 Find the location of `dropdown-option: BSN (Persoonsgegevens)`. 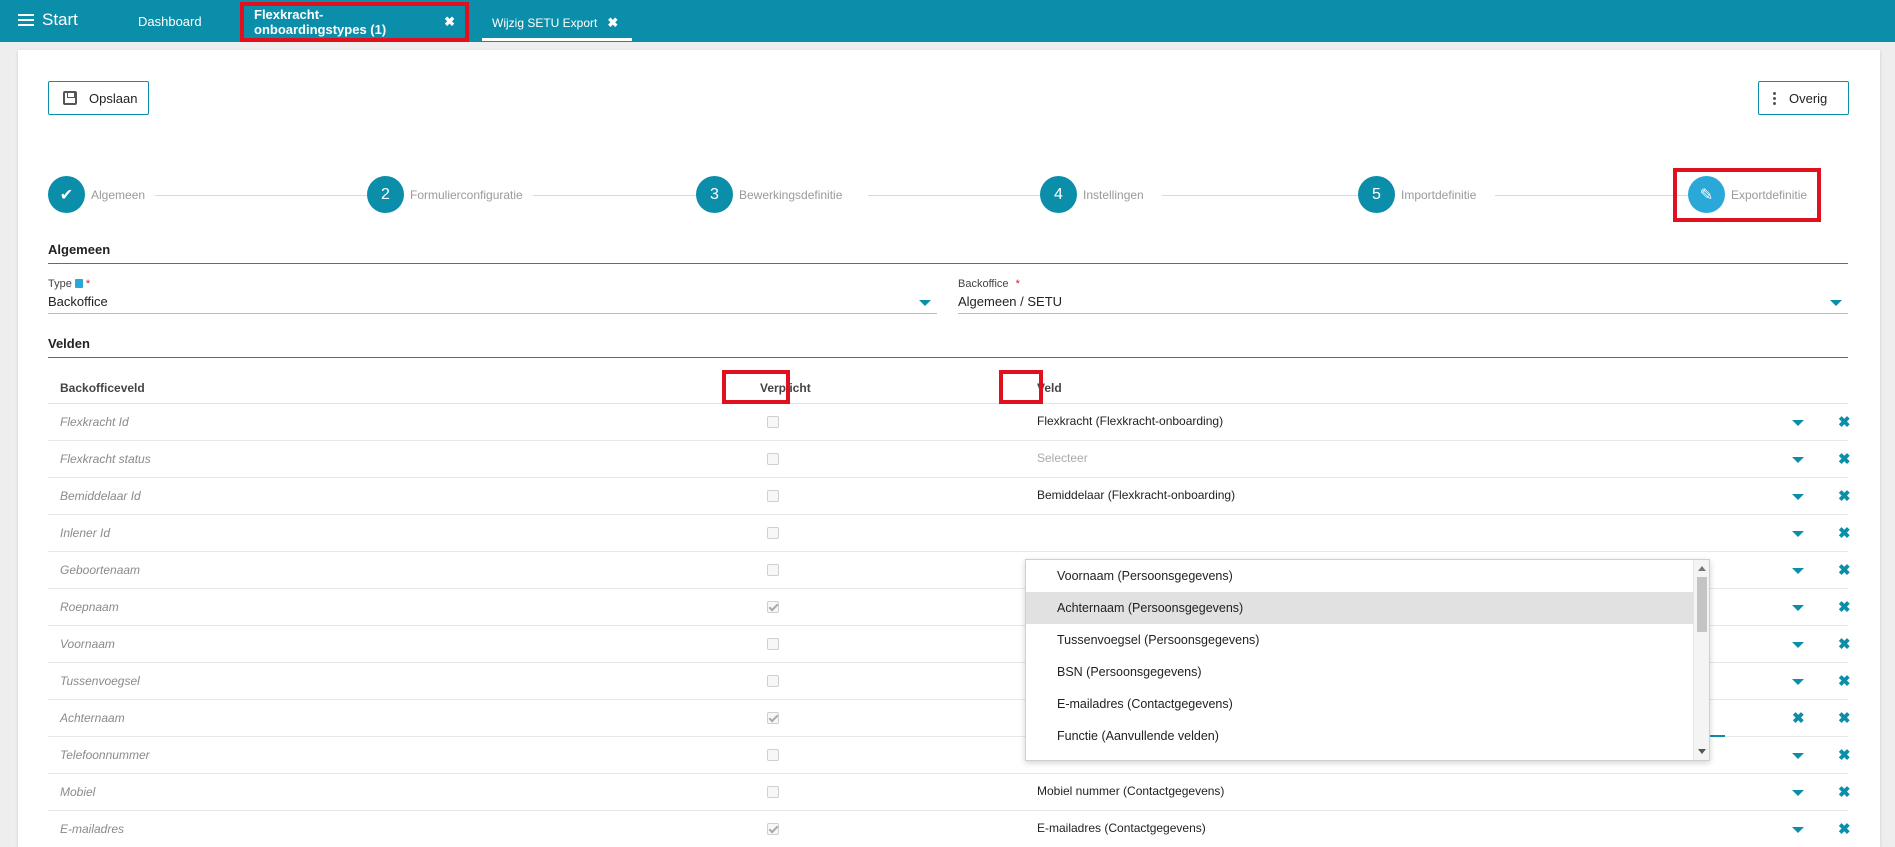

dropdown-option: BSN (Persoonsgegevens) is located at coordinates (1360, 672).